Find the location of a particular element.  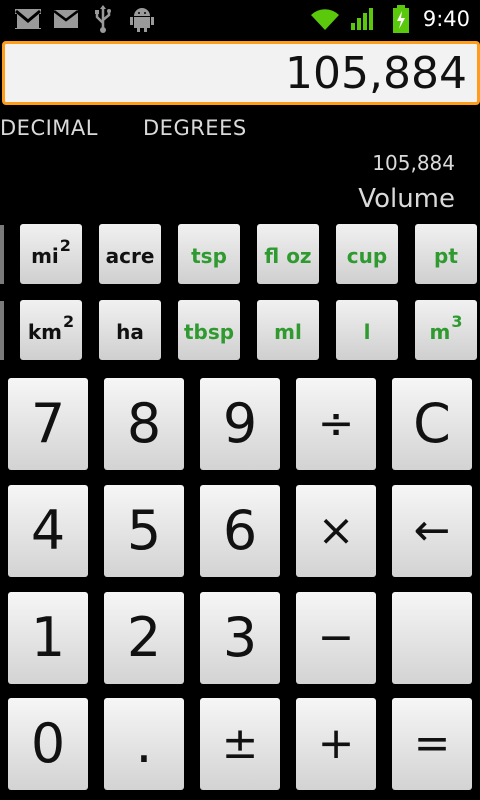

multiply-button: × is located at coordinates (336, 531).